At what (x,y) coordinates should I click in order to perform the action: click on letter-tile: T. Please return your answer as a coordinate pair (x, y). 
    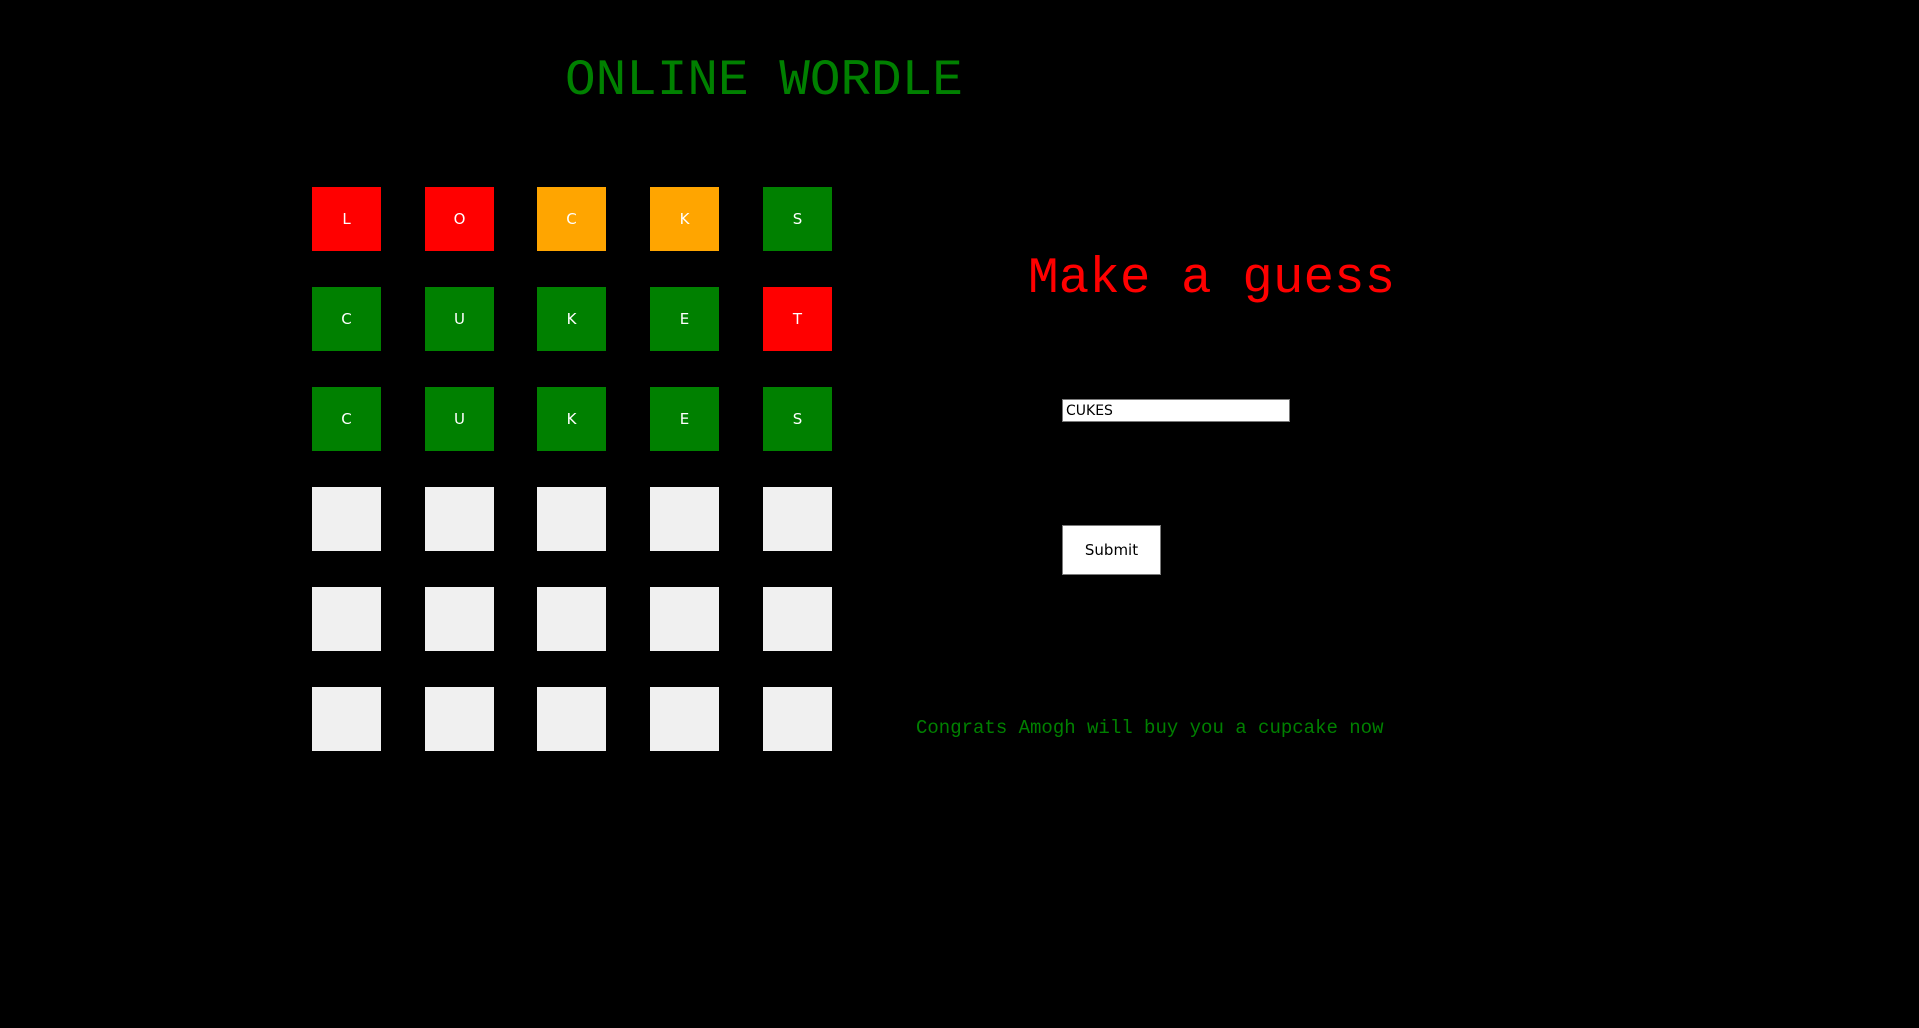
    Looking at the image, I should click on (797, 319).